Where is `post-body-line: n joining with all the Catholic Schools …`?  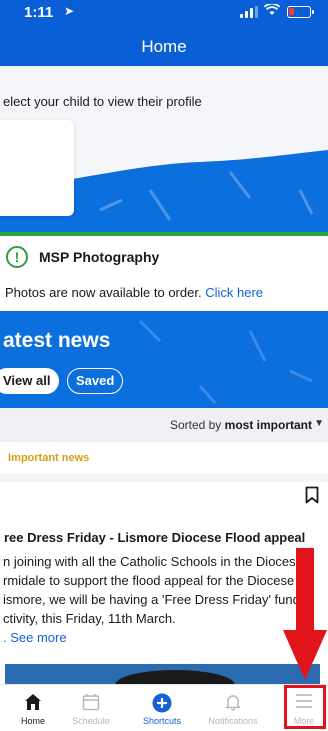 post-body-line: n joining with all the Catholic Schools … is located at coordinates (153, 561).